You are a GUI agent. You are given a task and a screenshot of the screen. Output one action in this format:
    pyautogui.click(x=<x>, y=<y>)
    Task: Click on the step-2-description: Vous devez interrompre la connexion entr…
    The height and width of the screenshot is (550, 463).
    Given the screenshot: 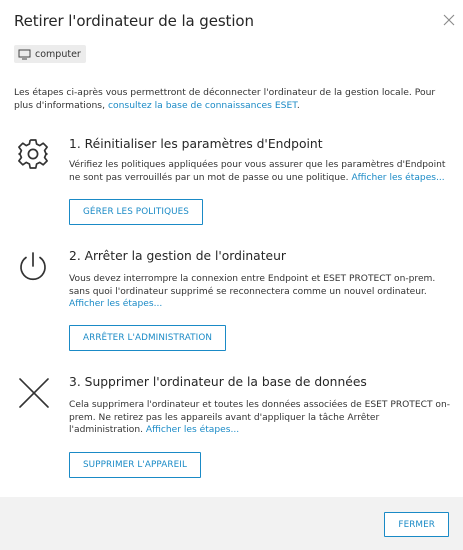 What is the action you would take?
    pyautogui.click(x=252, y=291)
    